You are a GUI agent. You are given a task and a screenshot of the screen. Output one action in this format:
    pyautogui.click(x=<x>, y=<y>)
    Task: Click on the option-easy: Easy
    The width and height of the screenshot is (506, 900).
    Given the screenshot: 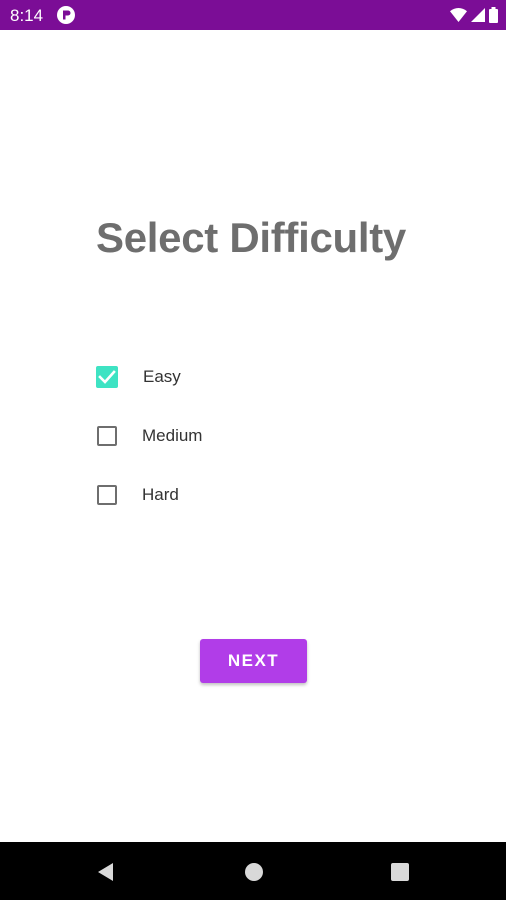 What is the action you would take?
    pyautogui.click(x=138, y=377)
    